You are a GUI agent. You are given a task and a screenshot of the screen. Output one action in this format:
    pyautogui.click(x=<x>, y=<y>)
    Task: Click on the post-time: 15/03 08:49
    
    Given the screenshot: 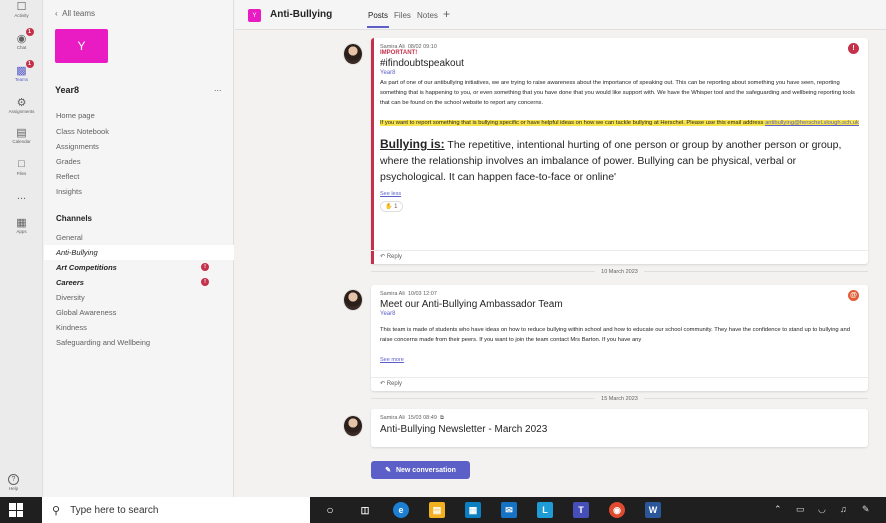 What is the action you would take?
    pyautogui.click(x=422, y=418)
    